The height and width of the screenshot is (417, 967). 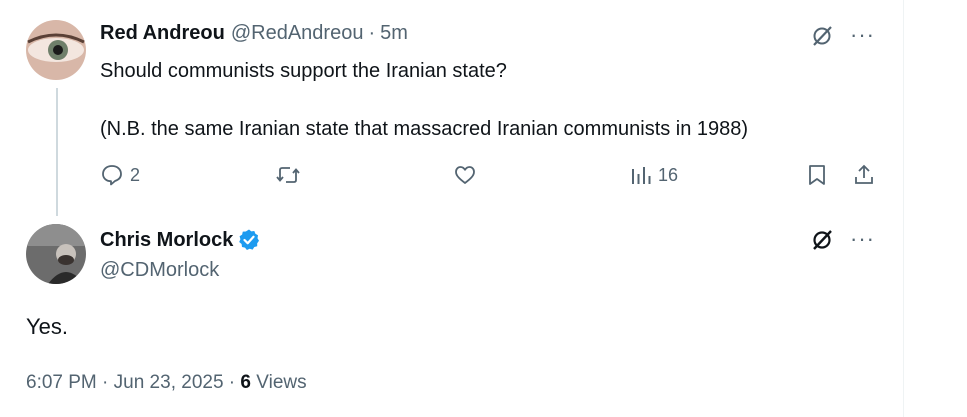 I want to click on views-label: Views, so click(x=278, y=382).